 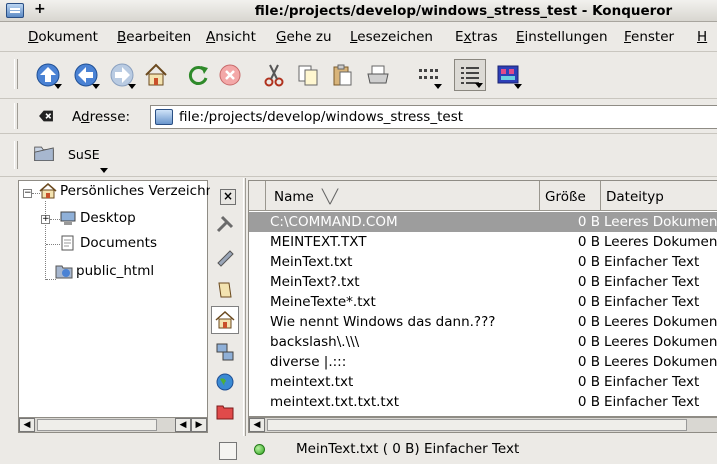 What do you see at coordinates (122, 75) in the screenshot?
I see `forward-button` at bounding box center [122, 75].